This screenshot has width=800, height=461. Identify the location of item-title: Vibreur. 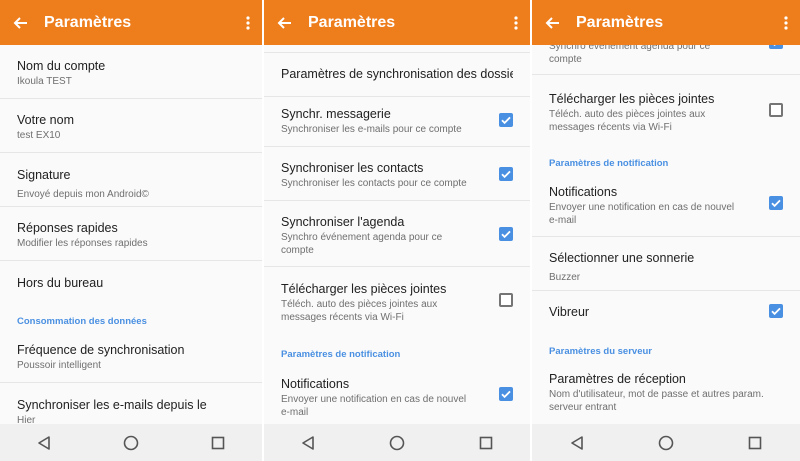
(569, 312).